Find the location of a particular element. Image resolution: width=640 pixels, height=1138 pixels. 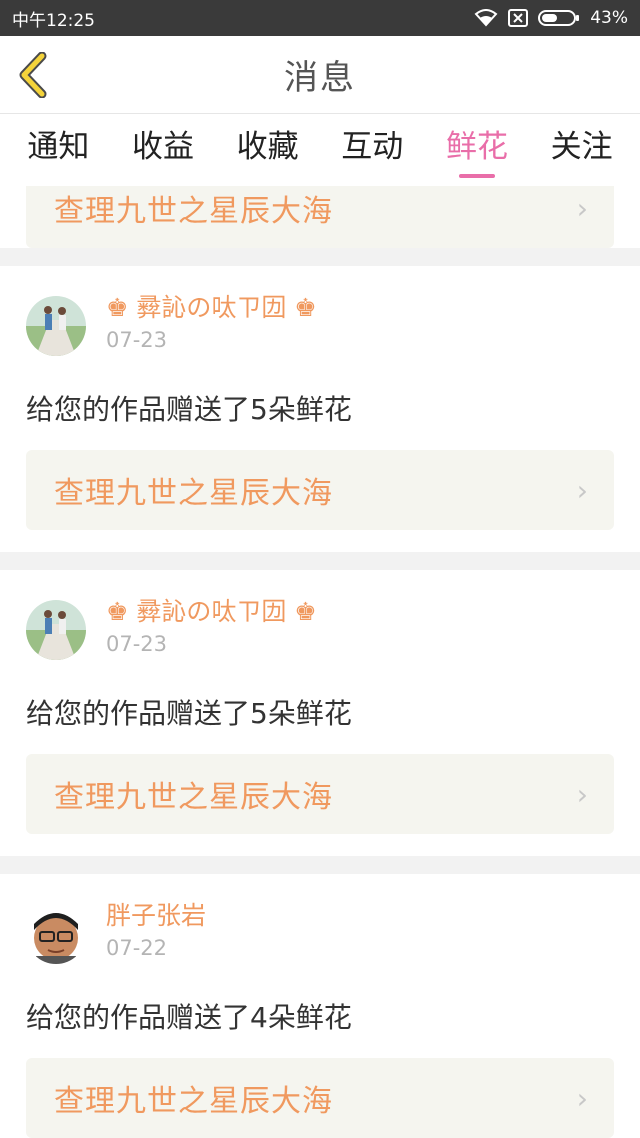

tab-interactions: 互动 is located at coordinates (372, 150).